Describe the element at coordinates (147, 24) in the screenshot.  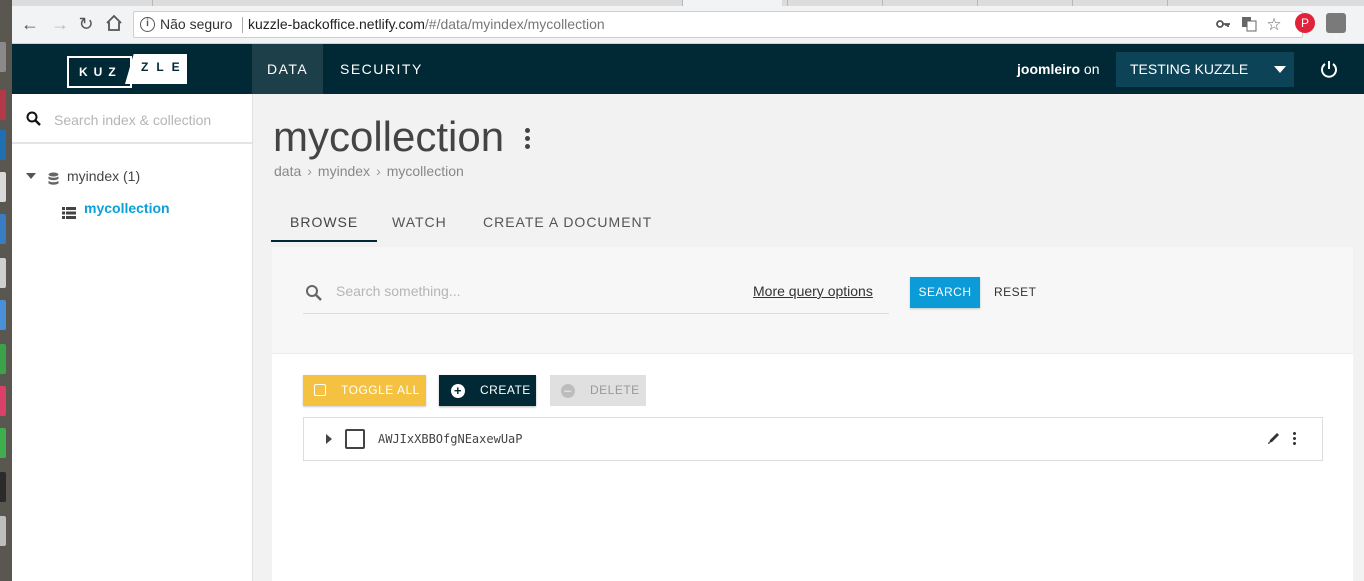
I see `info-icon: i` at that location.